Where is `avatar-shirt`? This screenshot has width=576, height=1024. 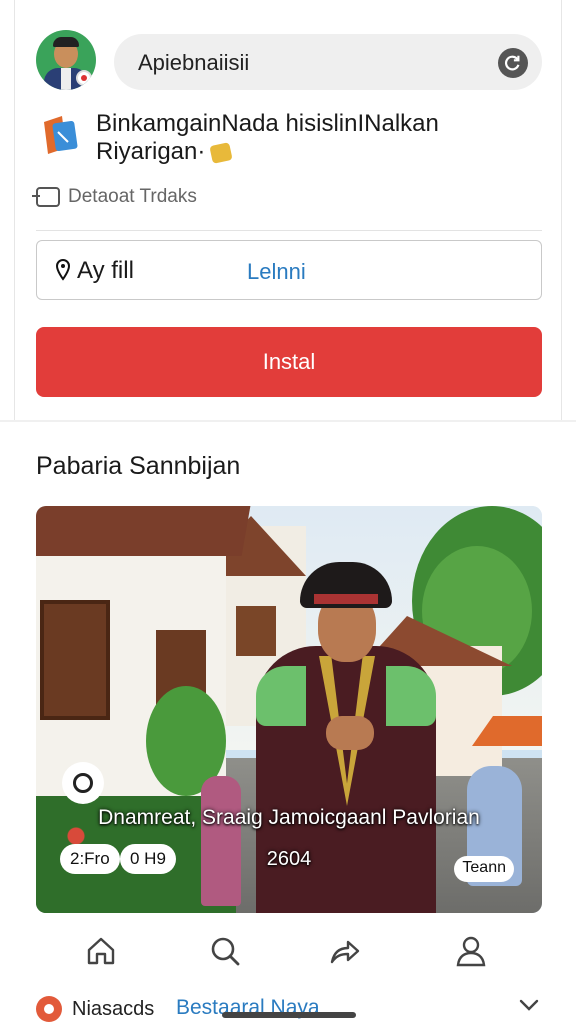
avatar-shirt is located at coordinates (66, 79).